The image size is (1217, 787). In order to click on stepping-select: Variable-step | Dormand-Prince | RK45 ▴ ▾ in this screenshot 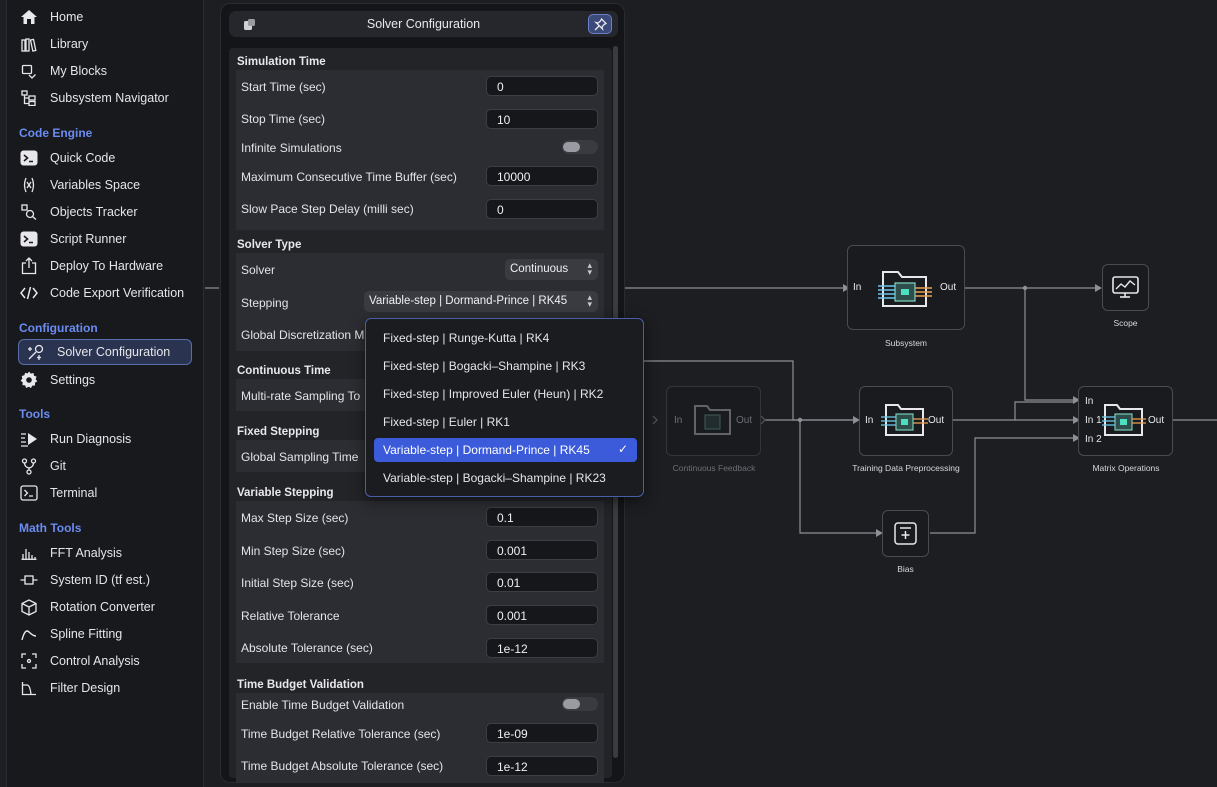, I will do `click(481, 301)`.